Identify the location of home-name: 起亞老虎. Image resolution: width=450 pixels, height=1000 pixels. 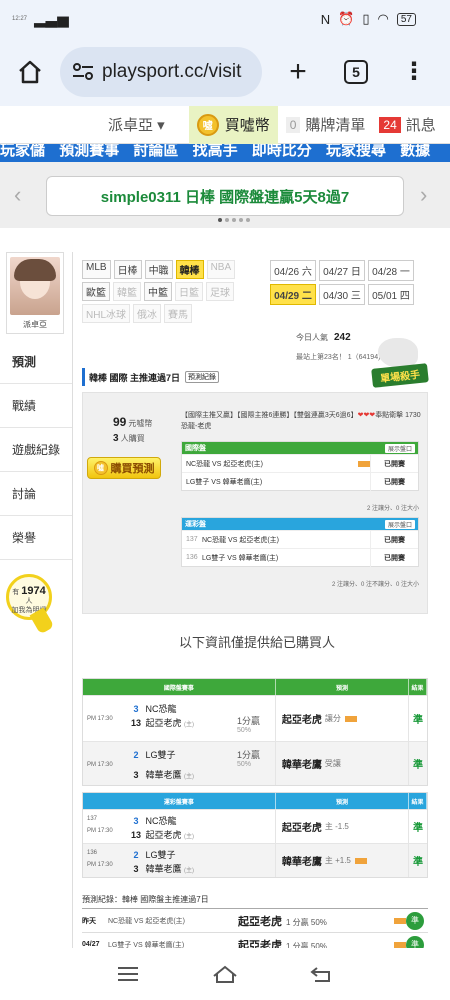
(163, 723).